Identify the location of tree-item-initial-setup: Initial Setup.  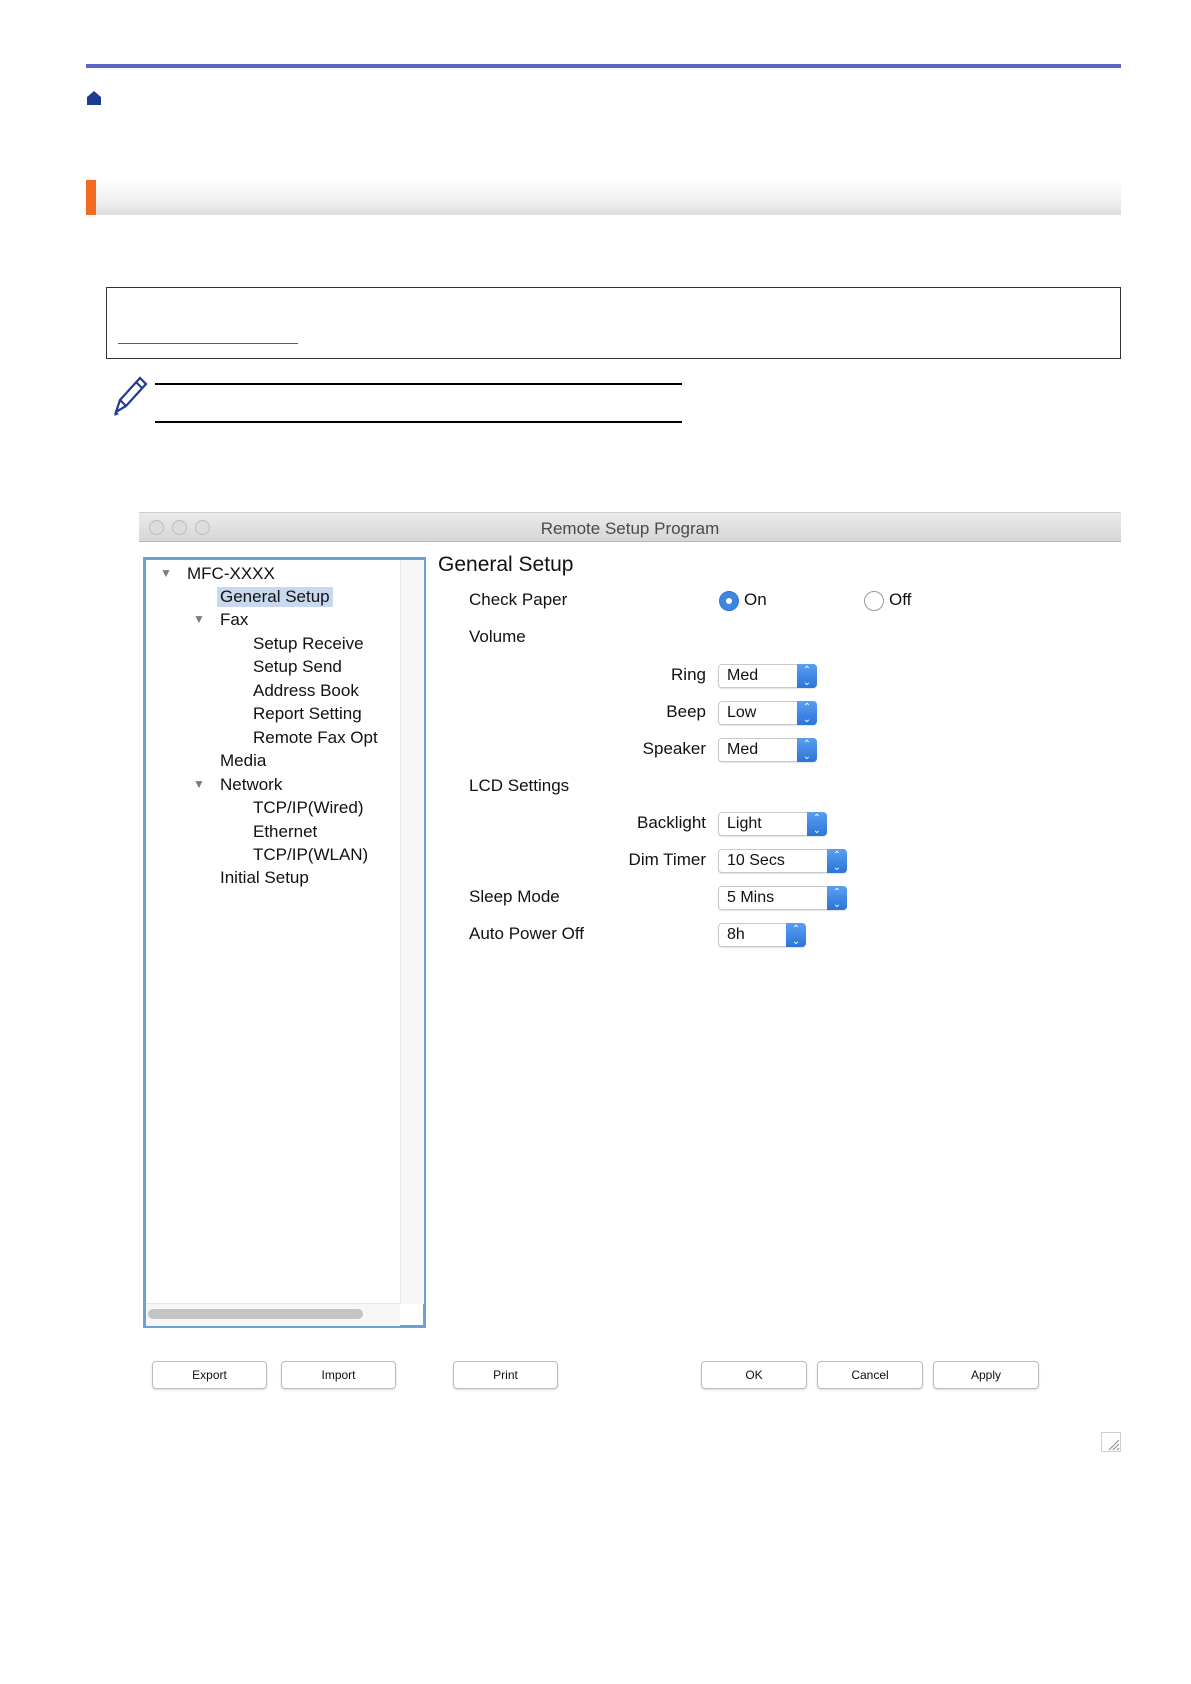
(264, 878).